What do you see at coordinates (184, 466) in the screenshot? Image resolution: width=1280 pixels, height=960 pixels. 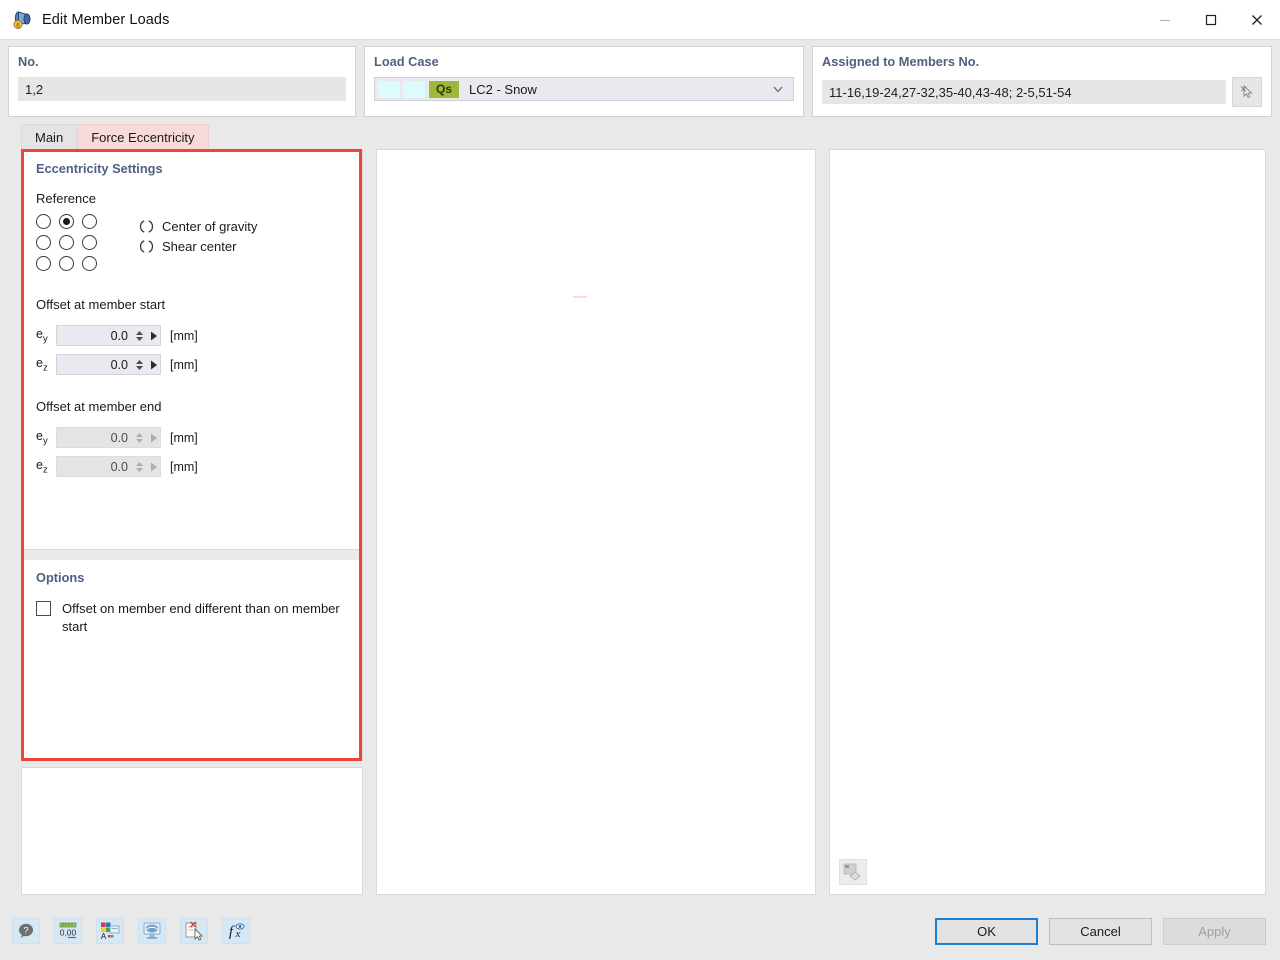 I see `offset-end-ez-unit: [mm]` at bounding box center [184, 466].